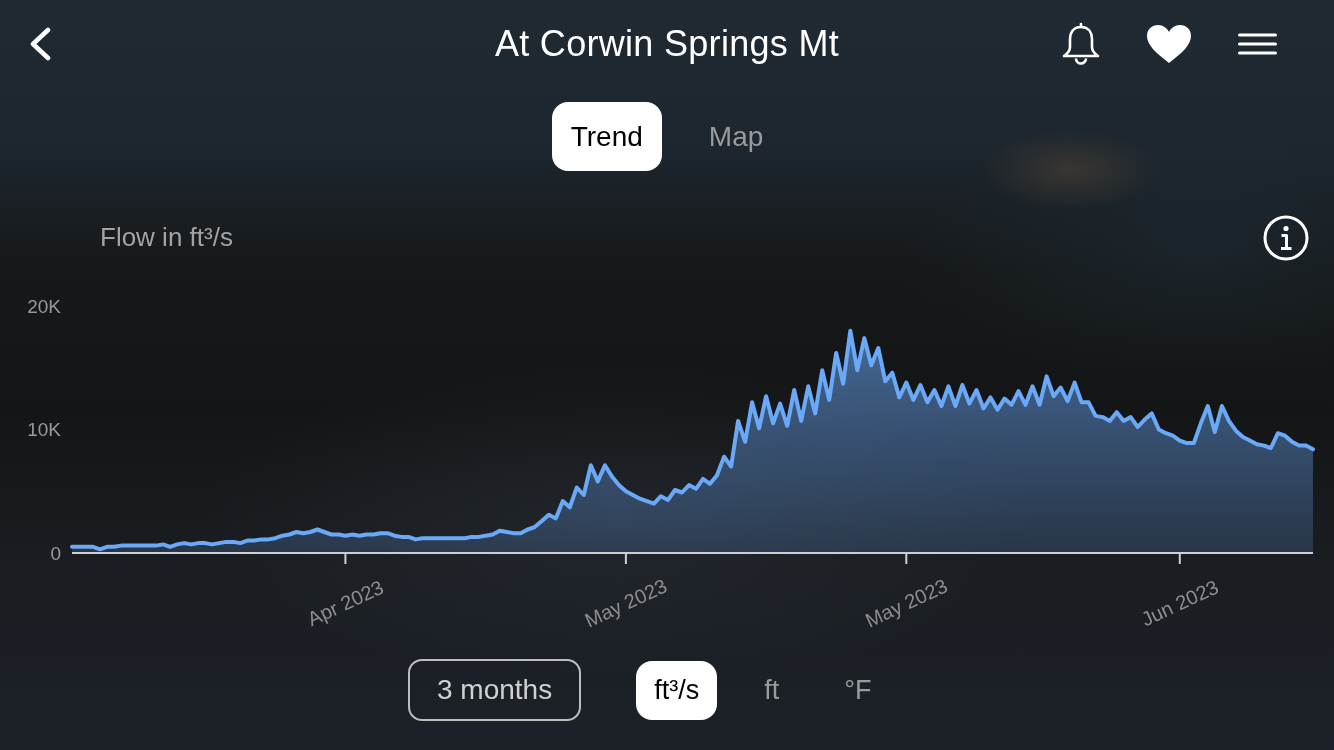 Image resolution: width=1334 pixels, height=750 pixels. What do you see at coordinates (345, 603) in the screenshot?
I see `x-tick-label: Apr 2023` at bounding box center [345, 603].